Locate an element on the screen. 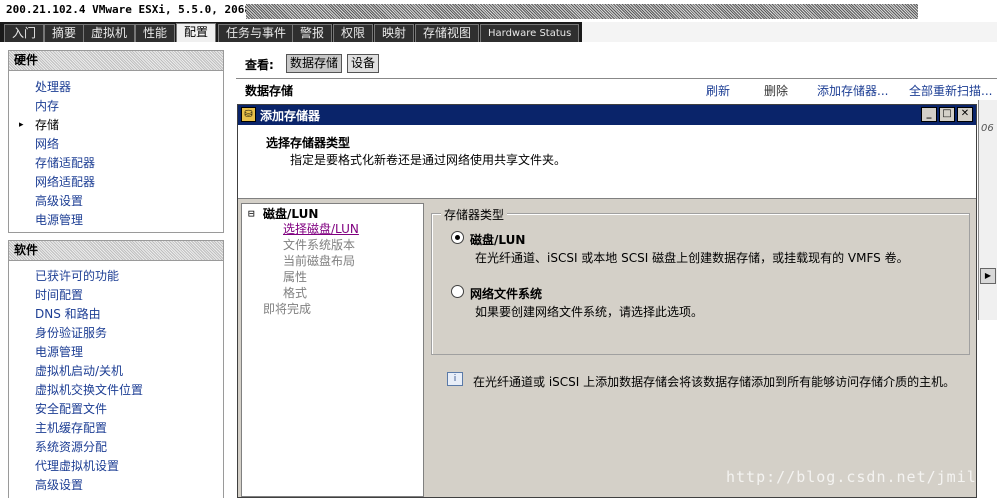  dialog-title: 添加存储器 is located at coordinates (290, 116).